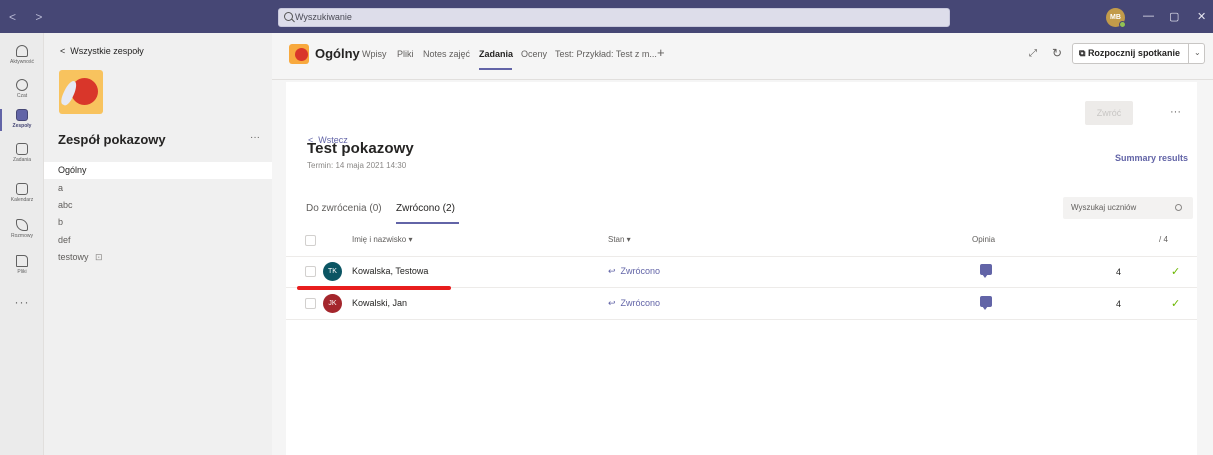  Describe the element at coordinates (29, 17) in the screenshot. I see `history-nav: < >` at that location.